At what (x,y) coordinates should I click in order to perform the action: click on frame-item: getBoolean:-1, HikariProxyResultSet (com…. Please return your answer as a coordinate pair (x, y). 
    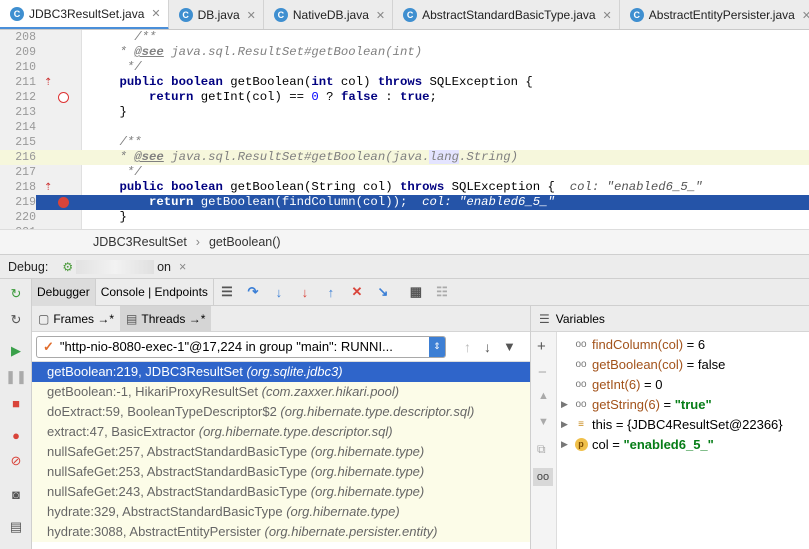
    Looking at the image, I should click on (281, 392).